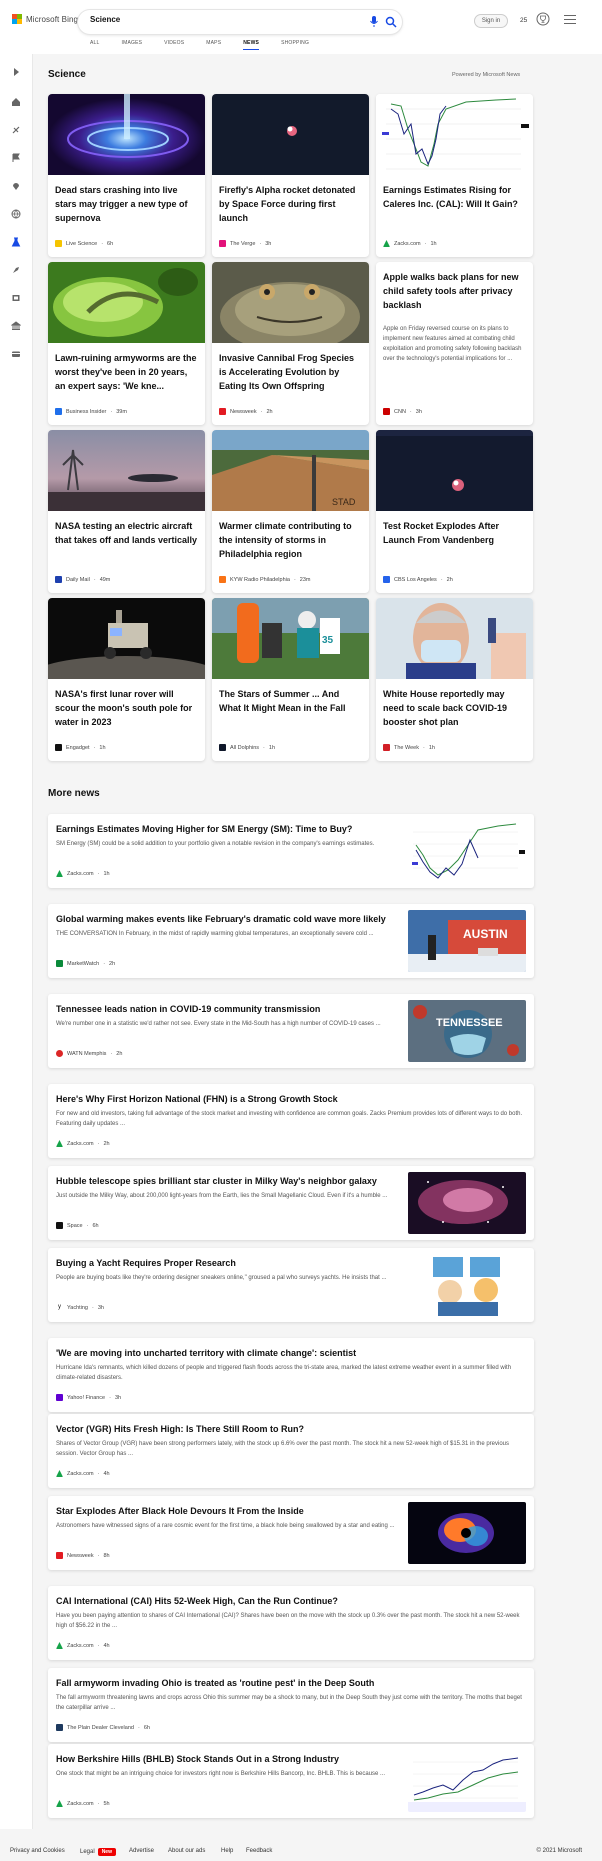  Describe the element at coordinates (222, 579) in the screenshot. I see `kyw-radio-icon` at that location.